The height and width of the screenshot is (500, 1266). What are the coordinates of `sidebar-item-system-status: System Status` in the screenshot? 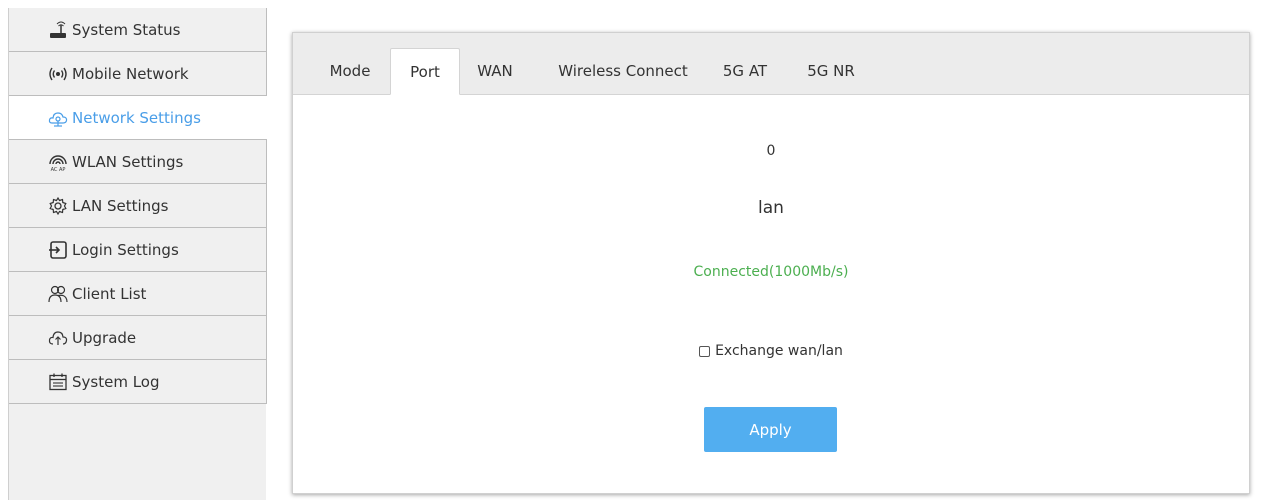 It's located at (138, 30).